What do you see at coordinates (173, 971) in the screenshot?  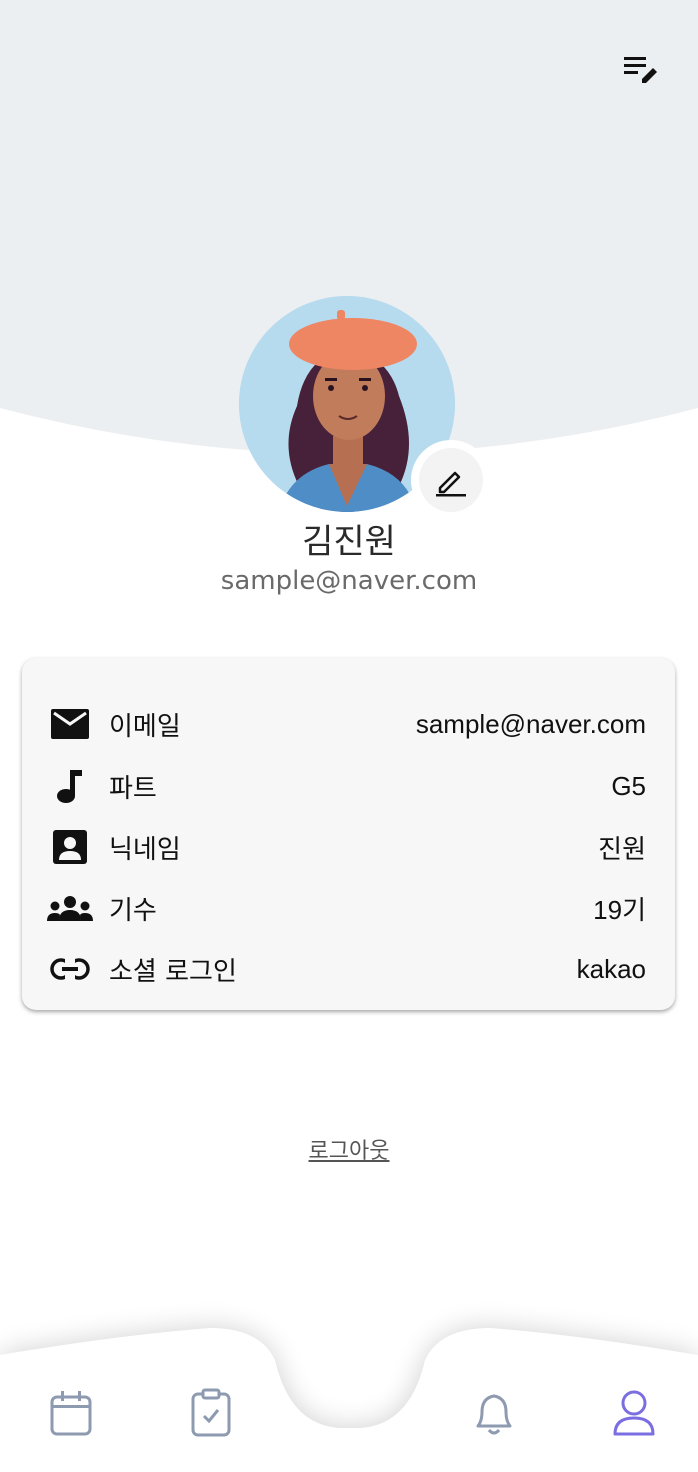 I see `info-label-social-login: 소셜 로그인` at bounding box center [173, 971].